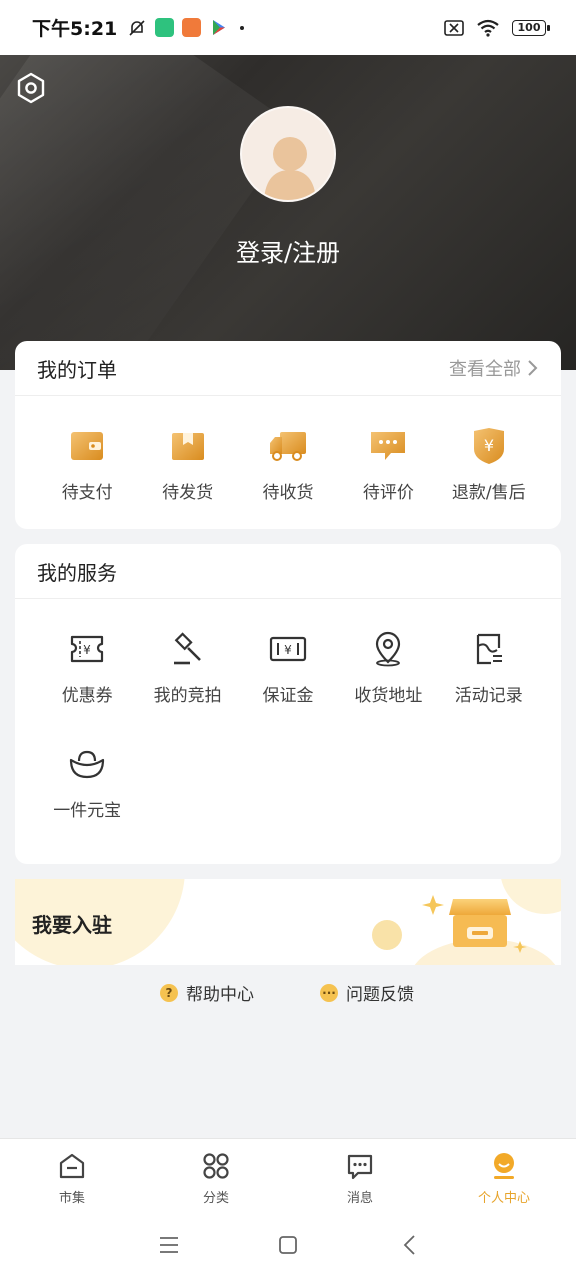  Describe the element at coordinates (288, 250) in the screenshot. I see `login-register-link: 登录/注册` at that location.